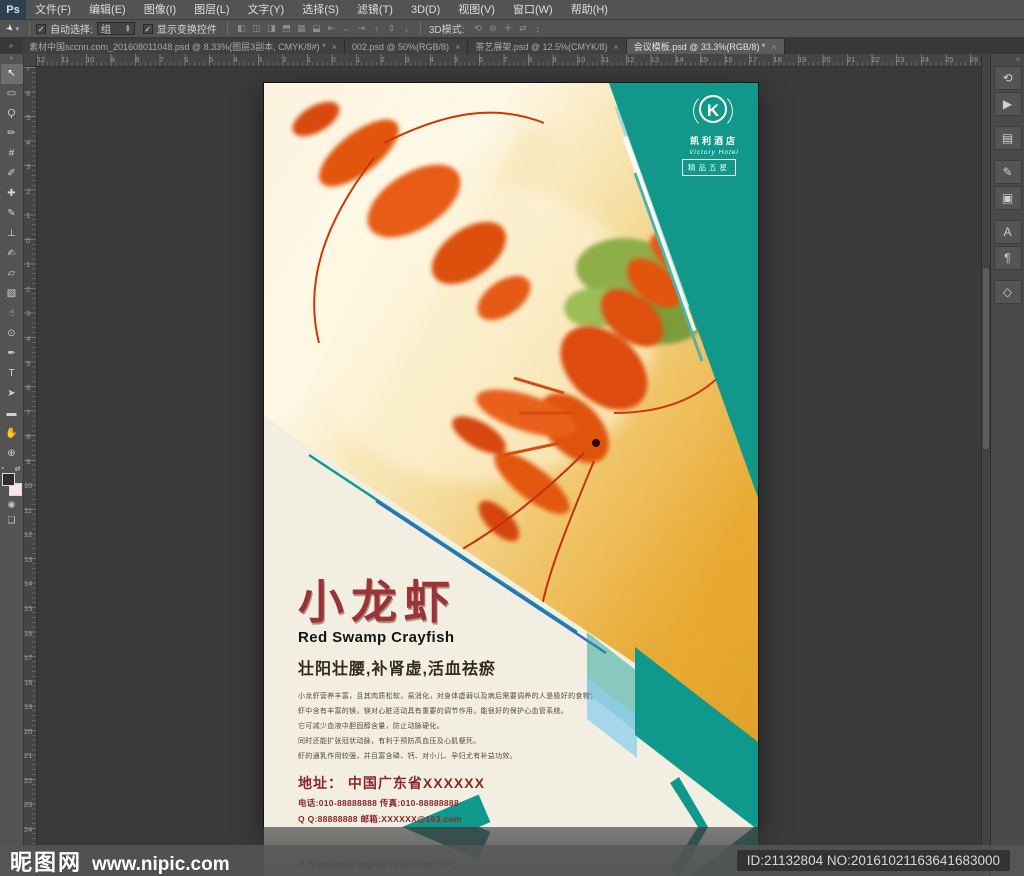 This screenshot has width=1024, height=876. I want to click on menu-item: 图像(I), so click(160, 10).